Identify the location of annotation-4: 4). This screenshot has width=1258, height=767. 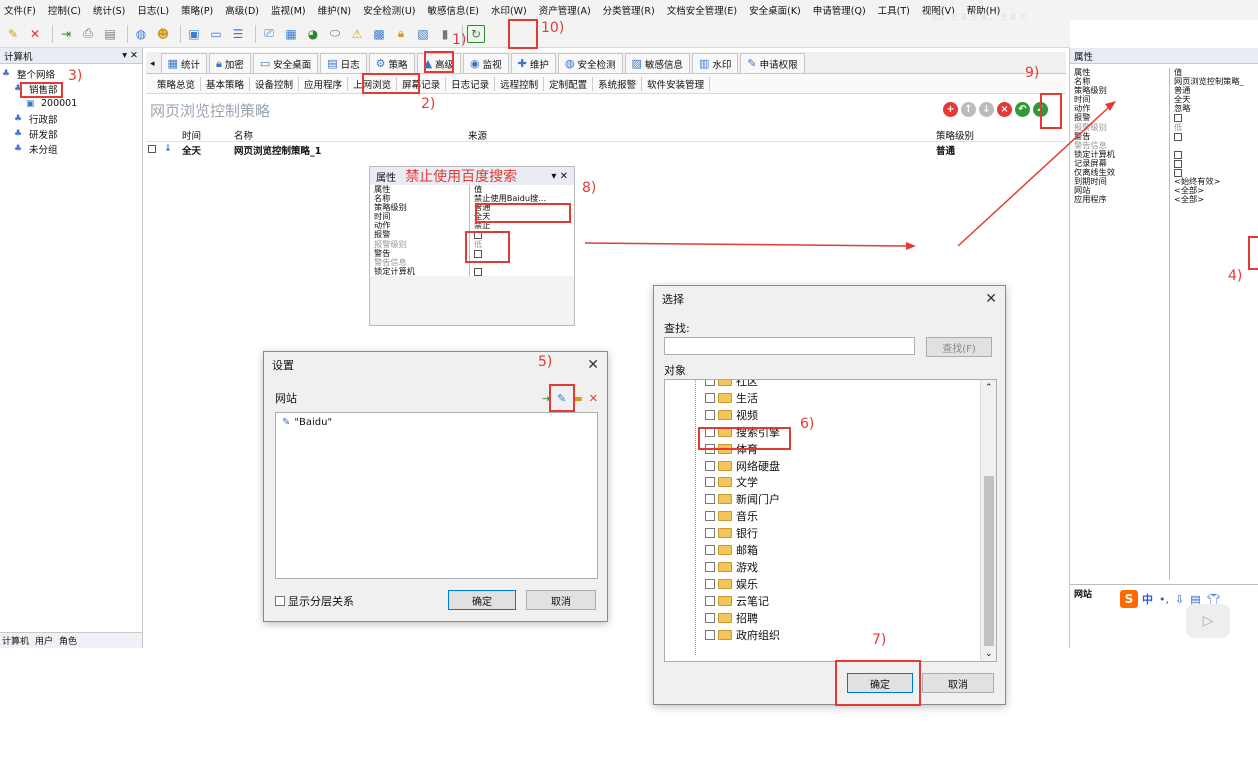
(1235, 276).